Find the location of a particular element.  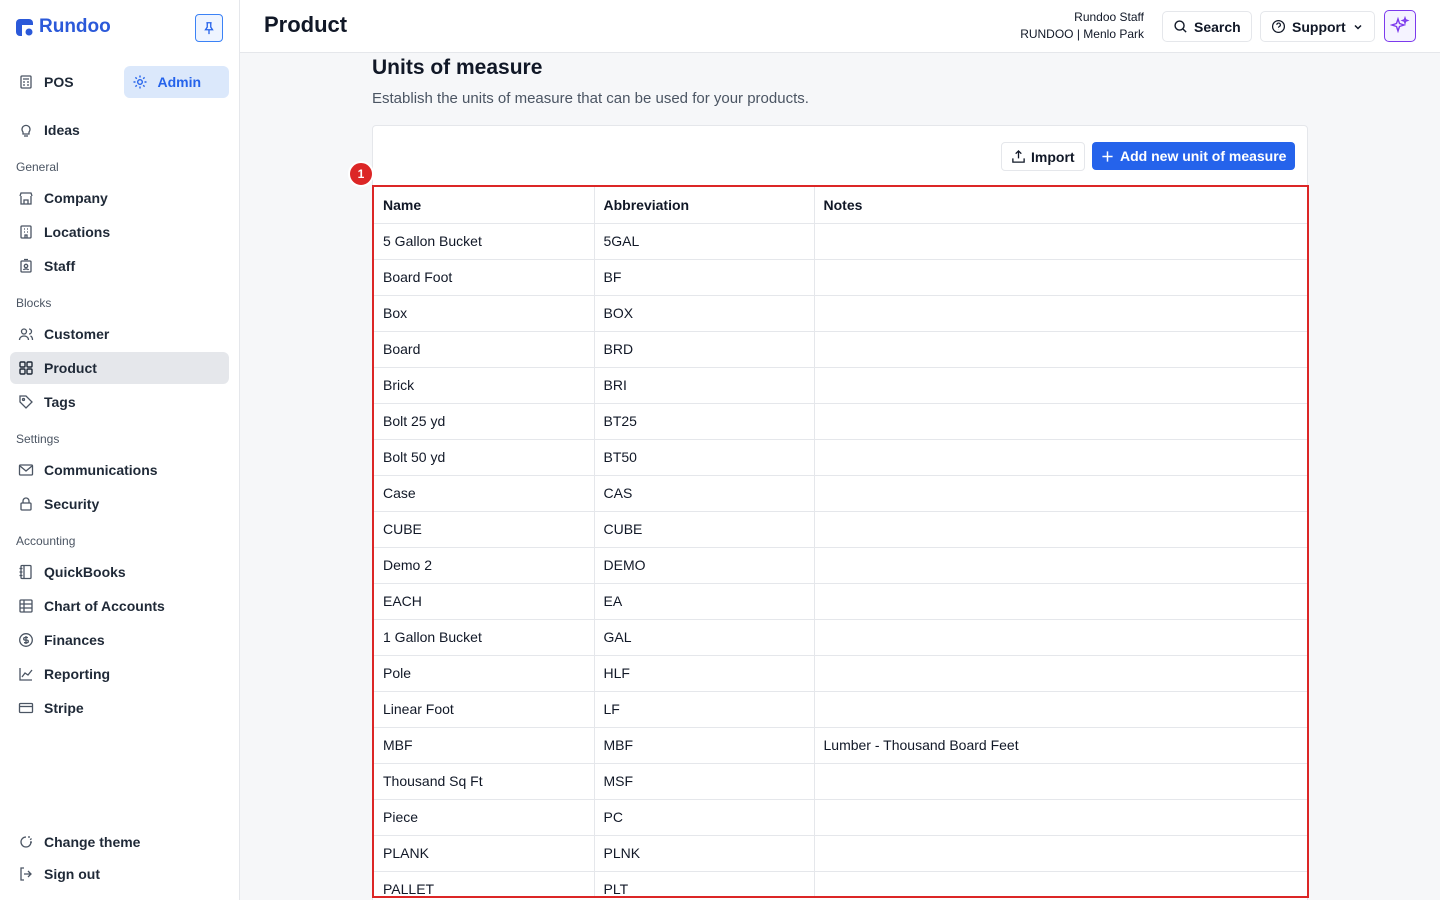

cell-abbreviation: PLNK is located at coordinates (704, 853).